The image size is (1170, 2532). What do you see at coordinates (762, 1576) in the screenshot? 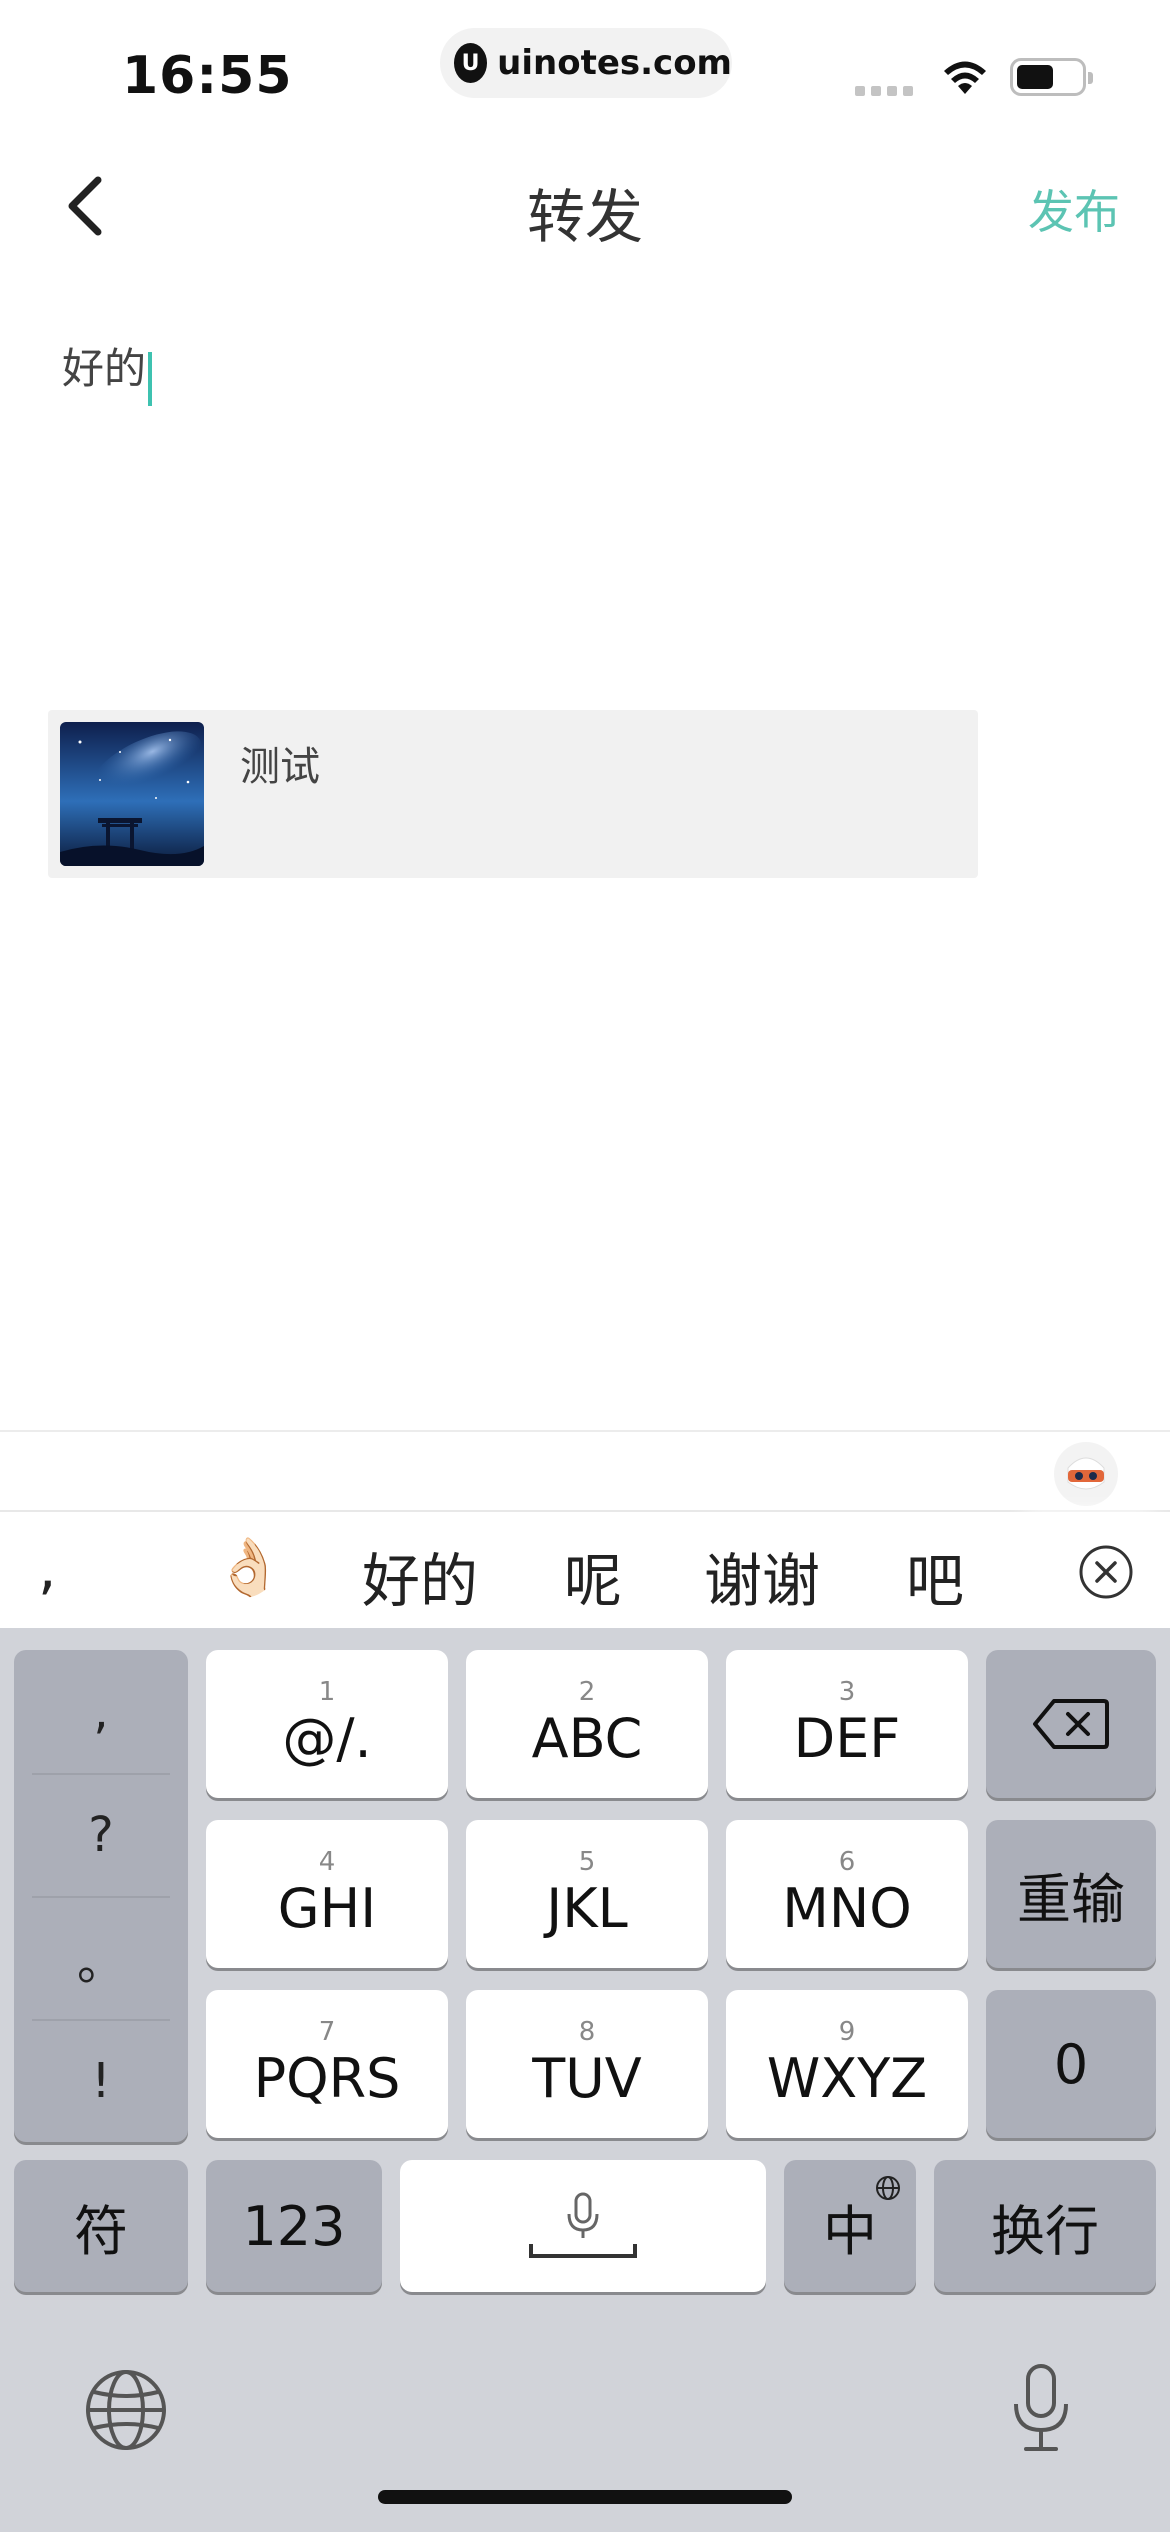
I see `candidate-item: 谢谢` at bounding box center [762, 1576].